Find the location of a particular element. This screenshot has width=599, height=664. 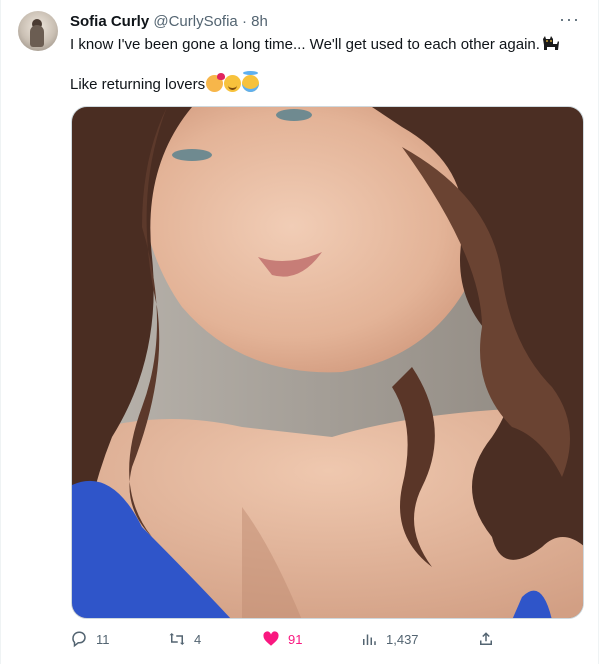

black-cat-emoji-icon is located at coordinates (550, 43).